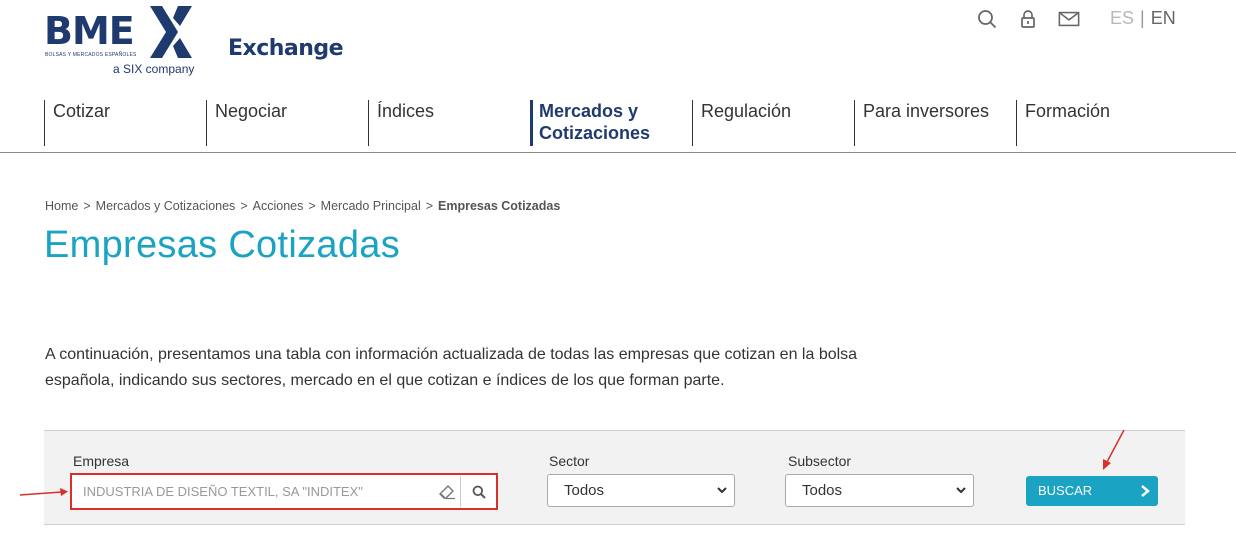 This screenshot has height=536, width=1236. I want to click on breadcrumb-acciones: Acciones, so click(278, 206).